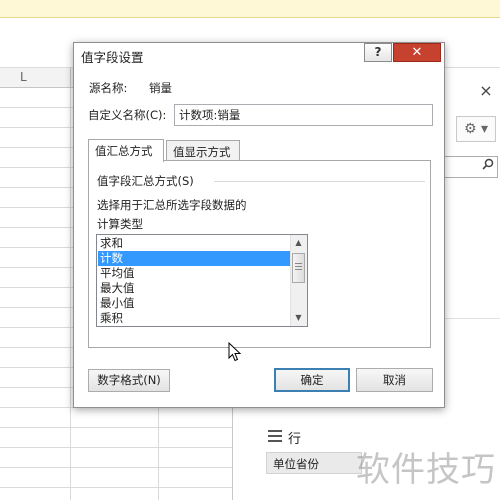 The image size is (500, 500). I want to click on tab-summarize-values-by: 值汇总方式, so click(126, 150).